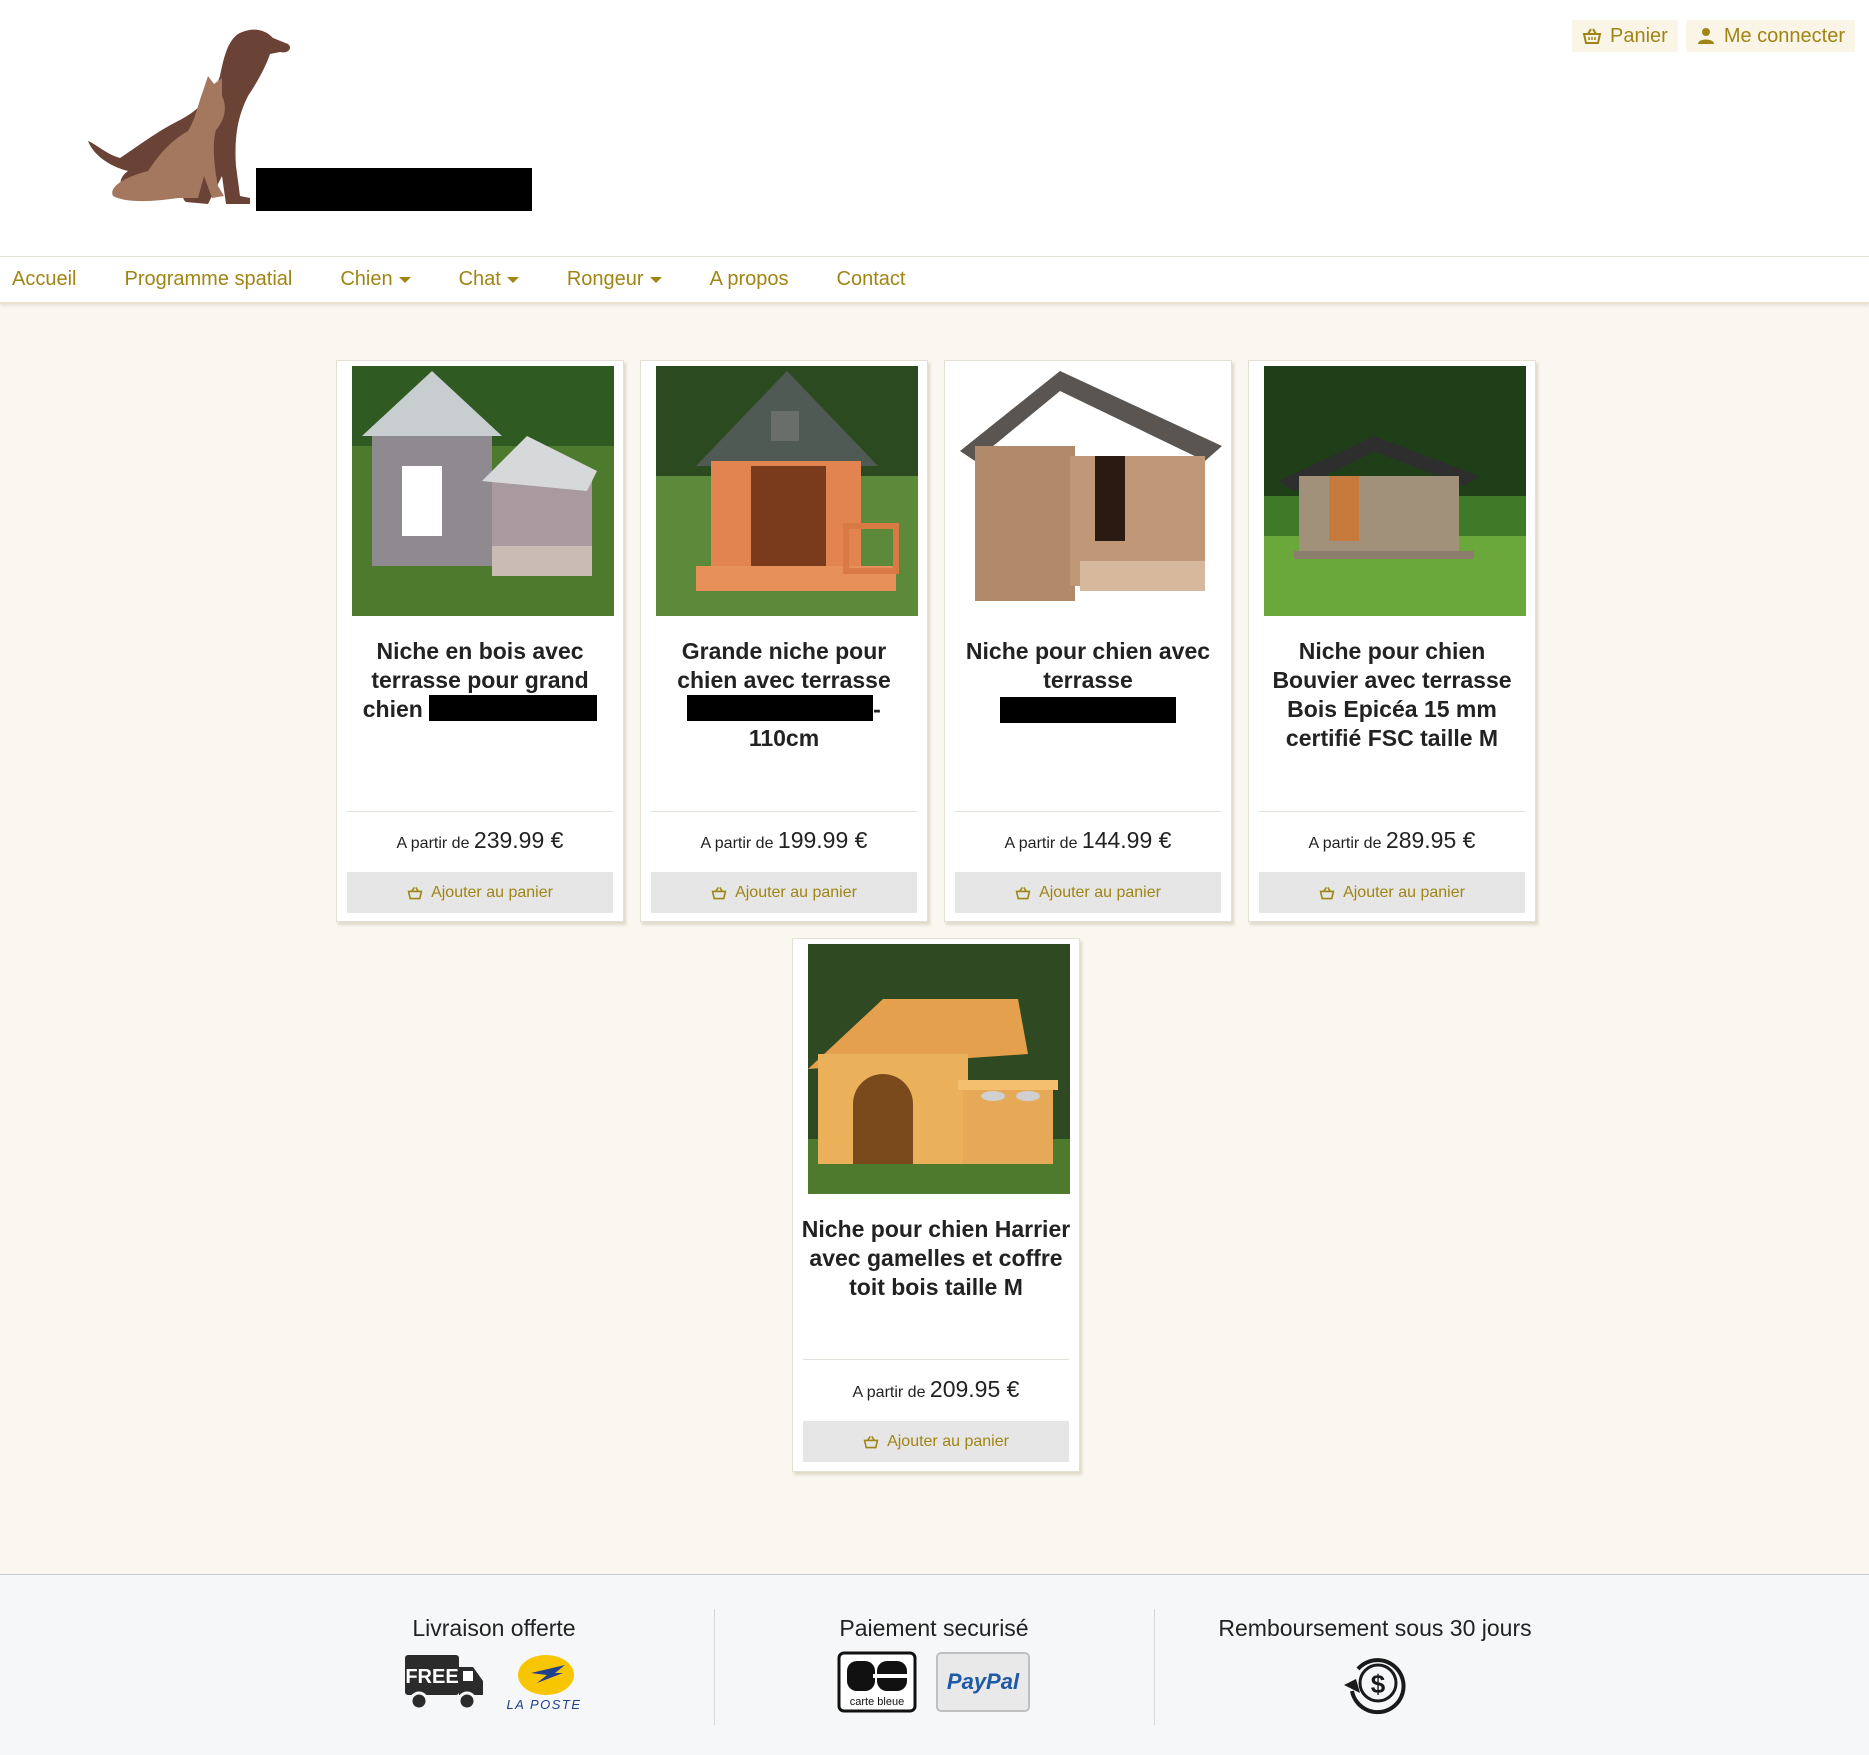 This screenshot has height=1755, width=1869. Describe the element at coordinates (1126, 840) in the screenshot. I see `price-value: 144.99 €` at that location.